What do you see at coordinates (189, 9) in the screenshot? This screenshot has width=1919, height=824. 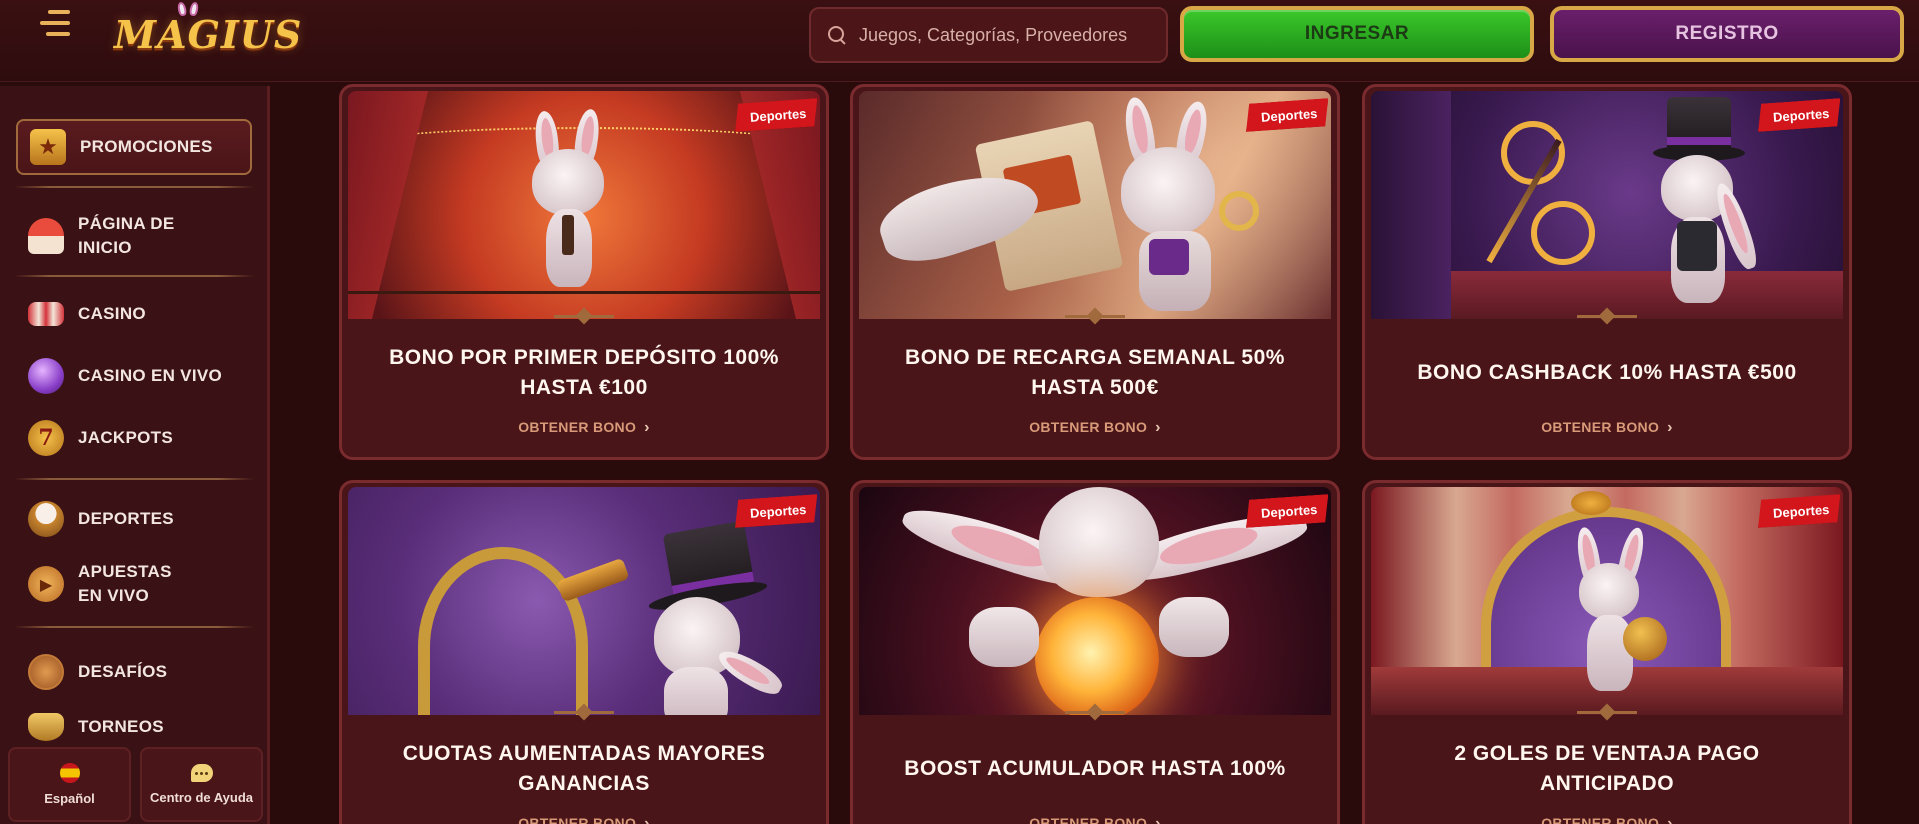 I see `logo-ears-icon` at bounding box center [189, 9].